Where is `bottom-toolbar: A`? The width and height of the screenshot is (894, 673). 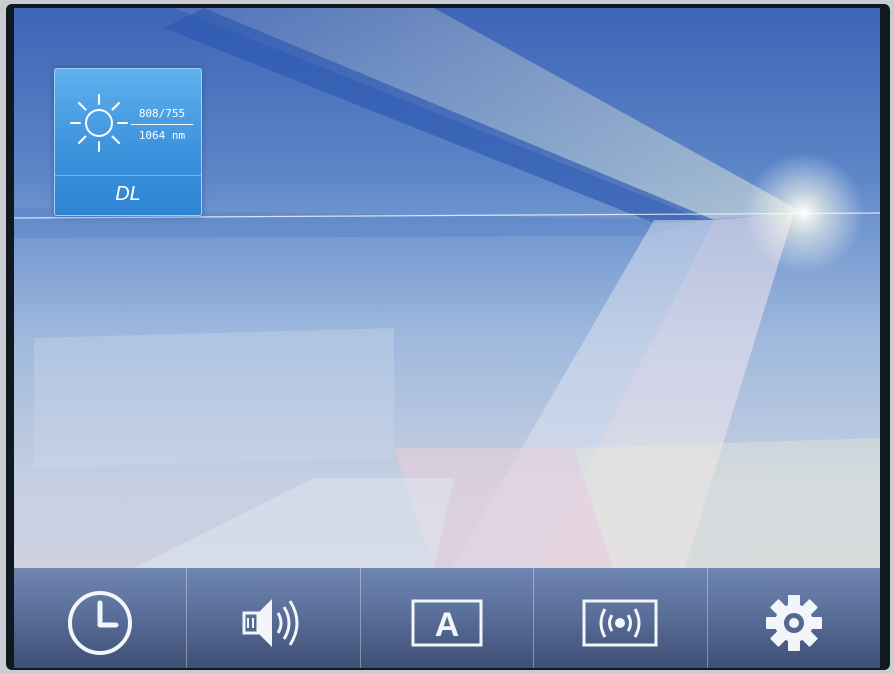 bottom-toolbar: A is located at coordinates (447, 618).